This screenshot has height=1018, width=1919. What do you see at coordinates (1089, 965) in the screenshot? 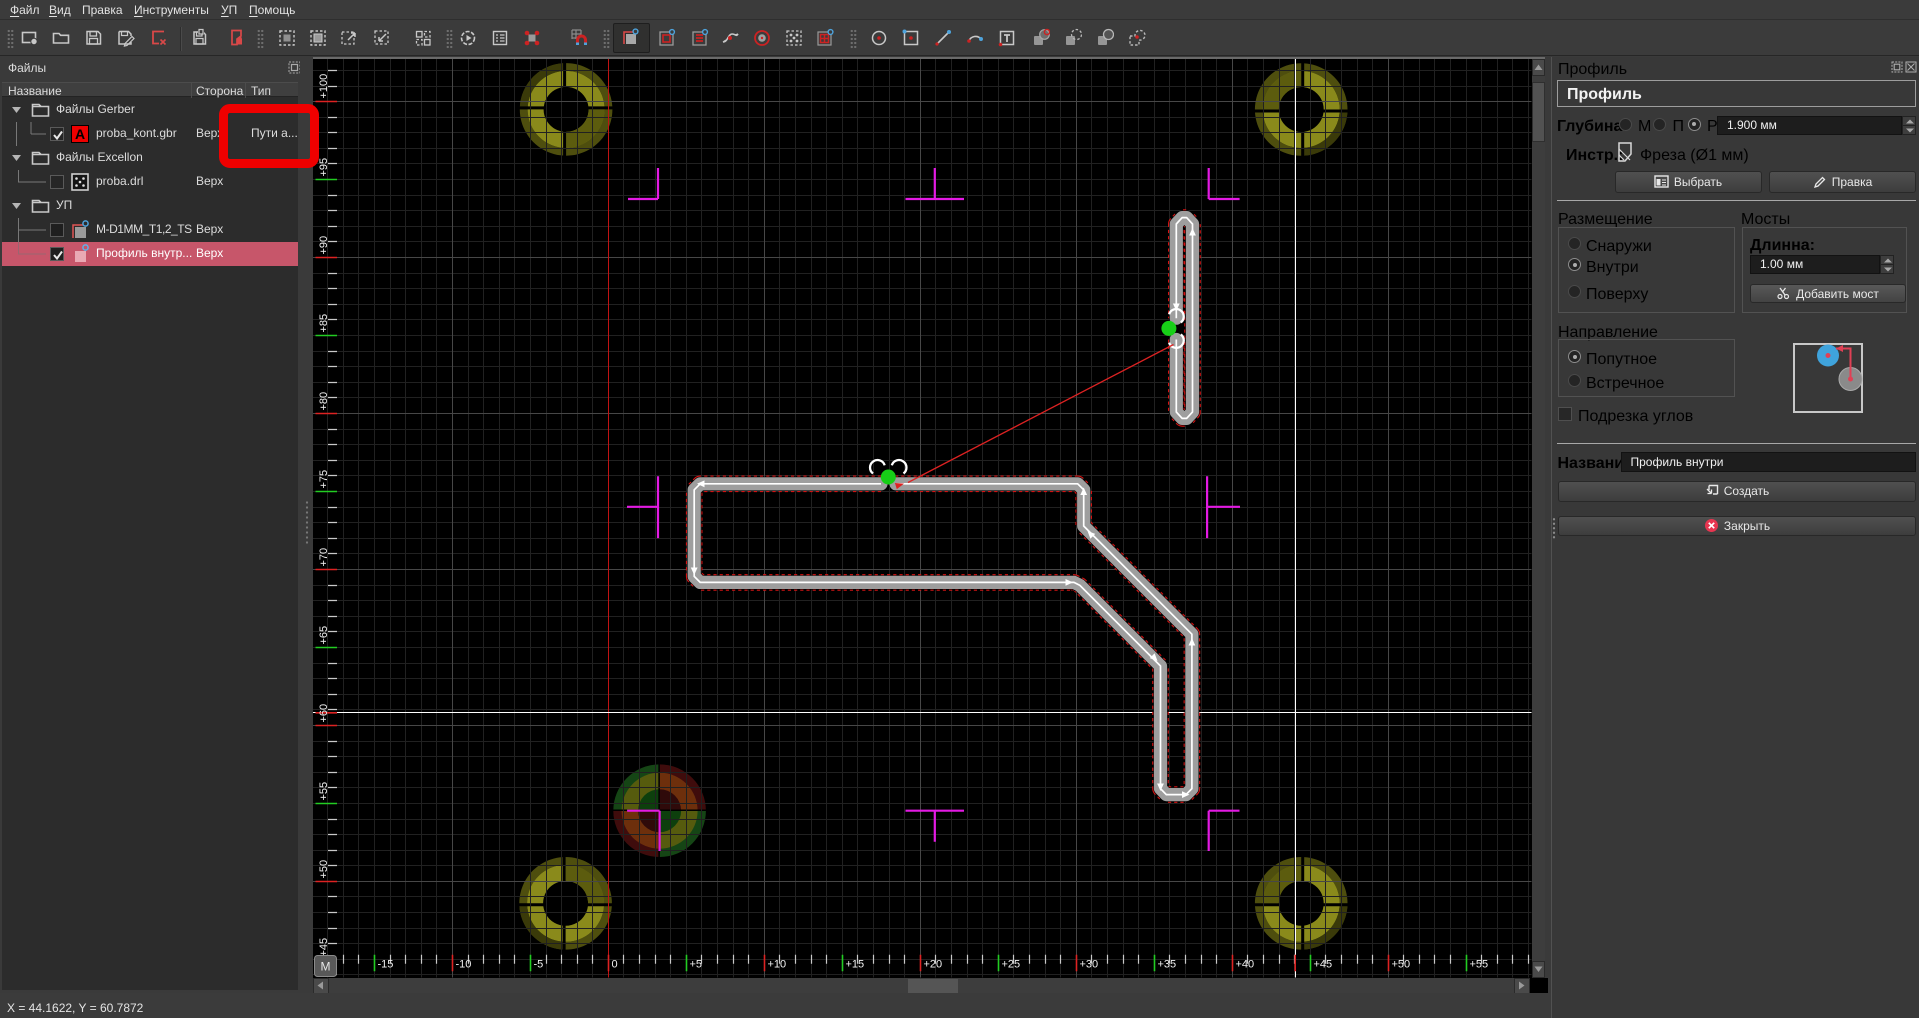
I see `svg-text: +30` at bounding box center [1089, 965].